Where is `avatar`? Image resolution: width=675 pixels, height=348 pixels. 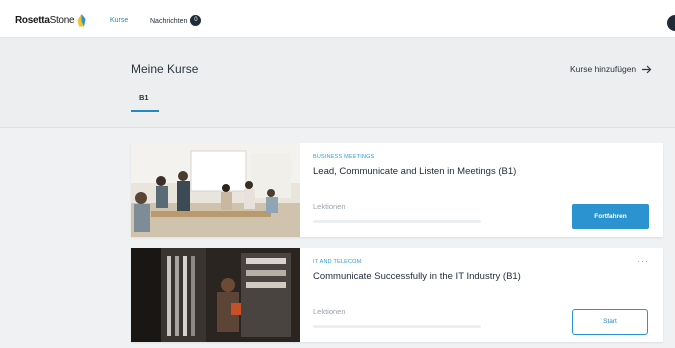
avatar is located at coordinates (671, 23).